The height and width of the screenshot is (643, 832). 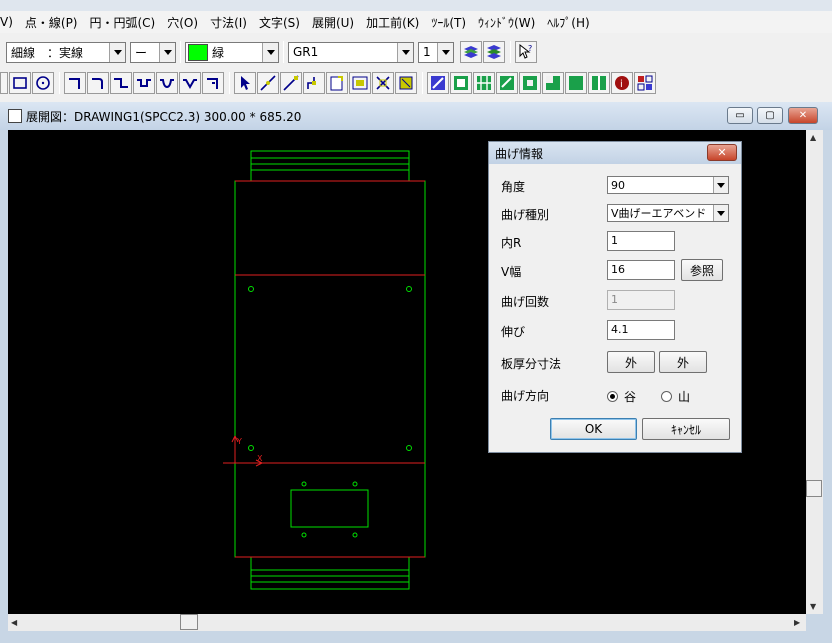 I want to click on circle-tool-icon, so click(x=43, y=83).